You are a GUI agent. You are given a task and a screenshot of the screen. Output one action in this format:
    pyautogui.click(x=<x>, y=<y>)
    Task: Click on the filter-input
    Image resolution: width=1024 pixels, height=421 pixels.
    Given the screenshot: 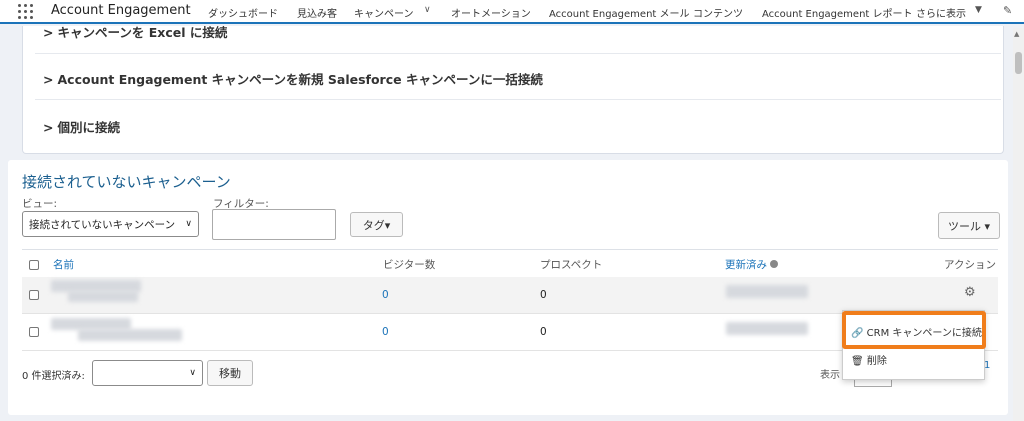 What is the action you would take?
    pyautogui.click(x=274, y=224)
    